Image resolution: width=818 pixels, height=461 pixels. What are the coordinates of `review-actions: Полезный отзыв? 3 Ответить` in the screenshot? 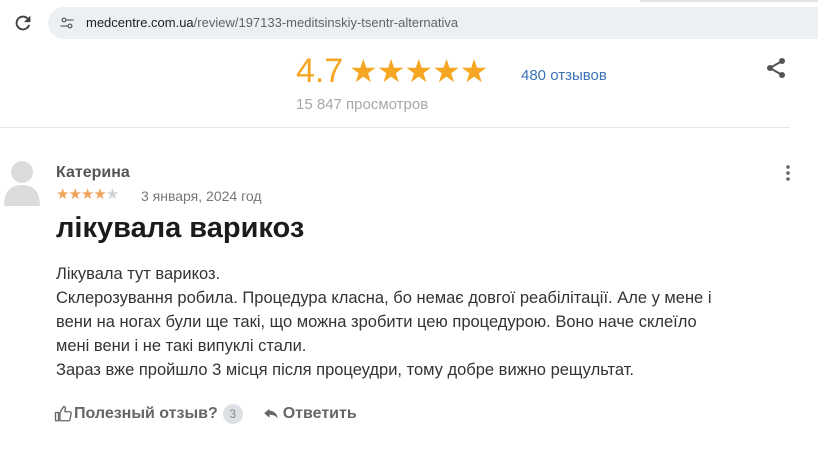 It's located at (205, 414).